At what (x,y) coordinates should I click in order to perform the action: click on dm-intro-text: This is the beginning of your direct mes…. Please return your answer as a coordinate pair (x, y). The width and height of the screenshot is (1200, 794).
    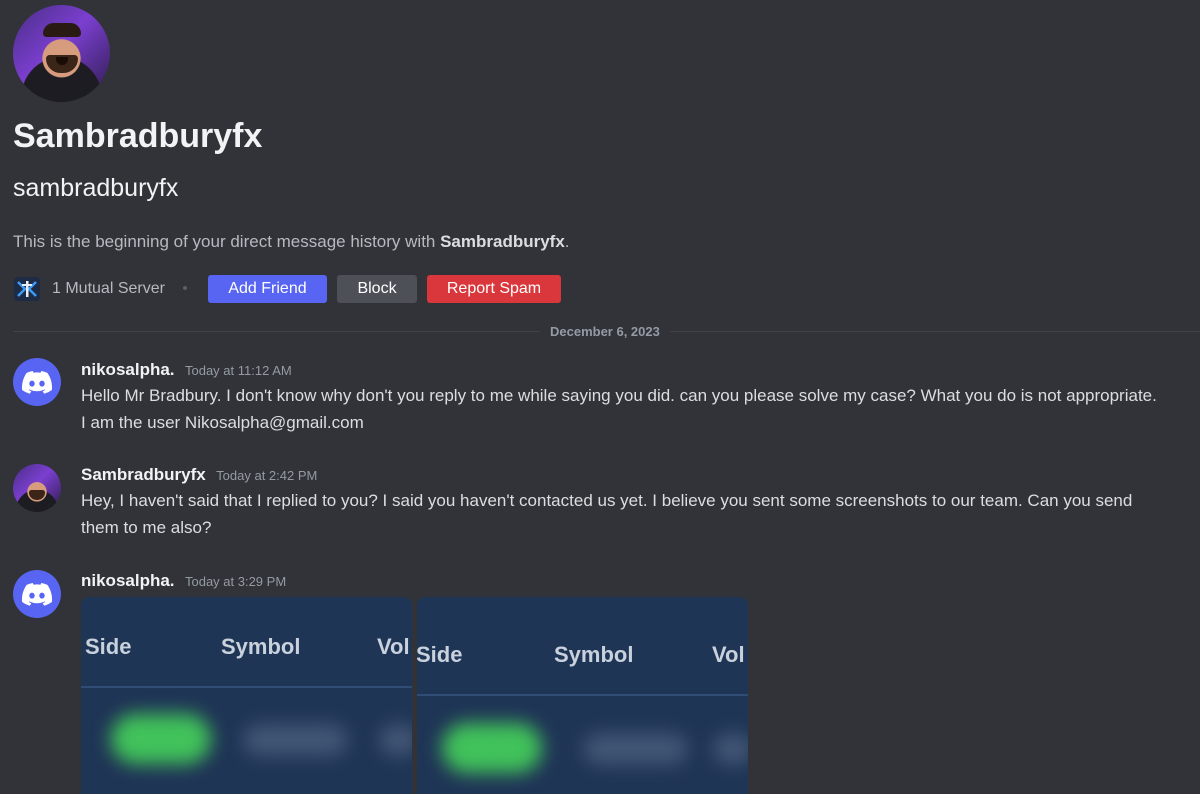
    Looking at the image, I should click on (291, 242).